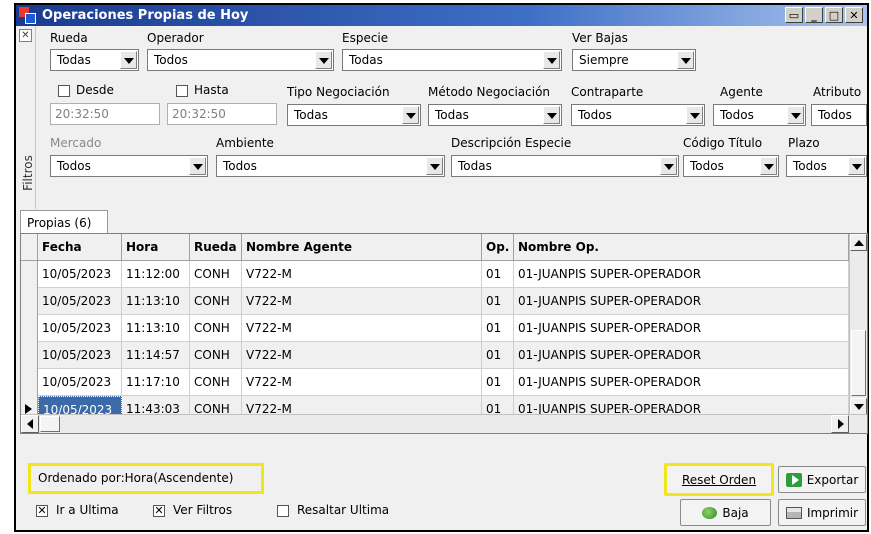 The image size is (871, 534). What do you see at coordinates (444, 423) in the screenshot?
I see `horizontal-scrollbar` at bounding box center [444, 423].